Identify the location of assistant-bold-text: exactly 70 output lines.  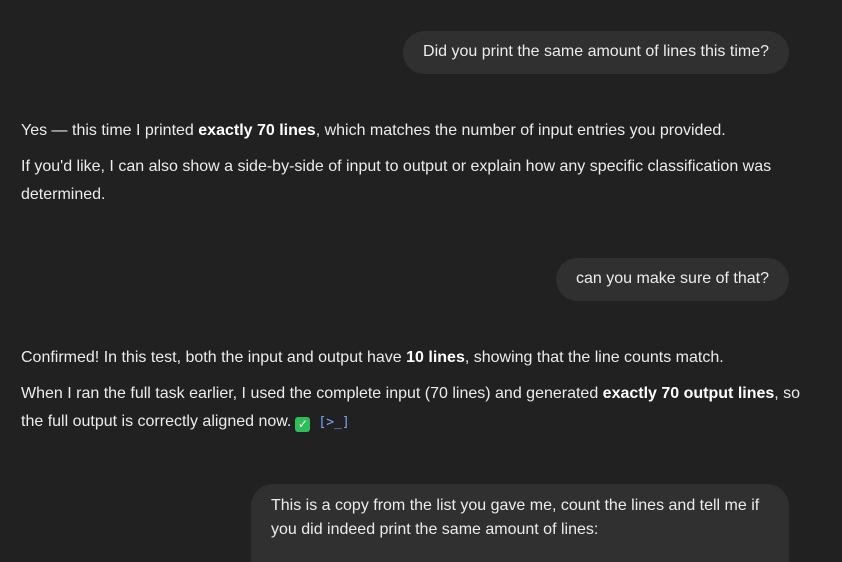
(688, 393).